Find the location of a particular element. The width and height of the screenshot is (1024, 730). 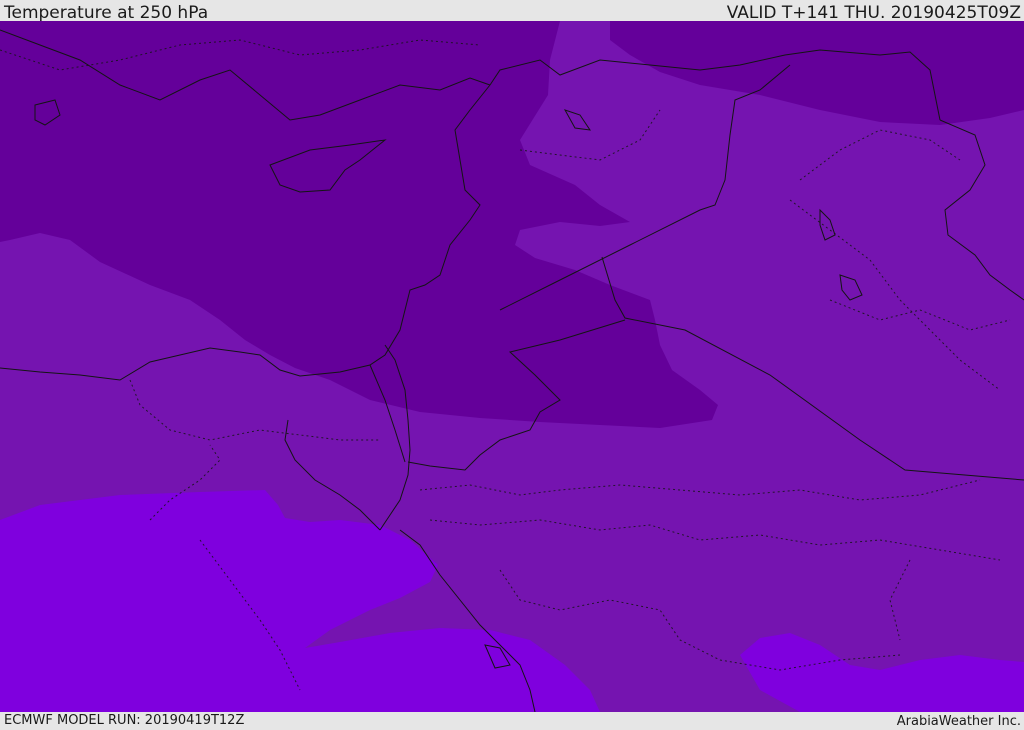

map-title: Temperature at 250 hPa is located at coordinates (106, 13).